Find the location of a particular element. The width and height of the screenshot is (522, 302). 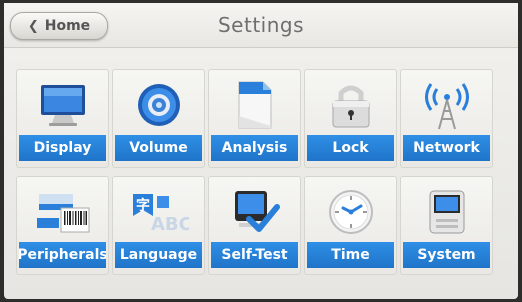

clock-icon is located at coordinates (350, 212).